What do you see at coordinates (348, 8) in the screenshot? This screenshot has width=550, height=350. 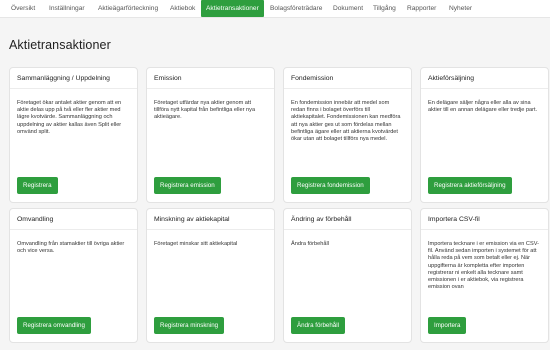 I see `nav-item-dokument: Dokument` at bounding box center [348, 8].